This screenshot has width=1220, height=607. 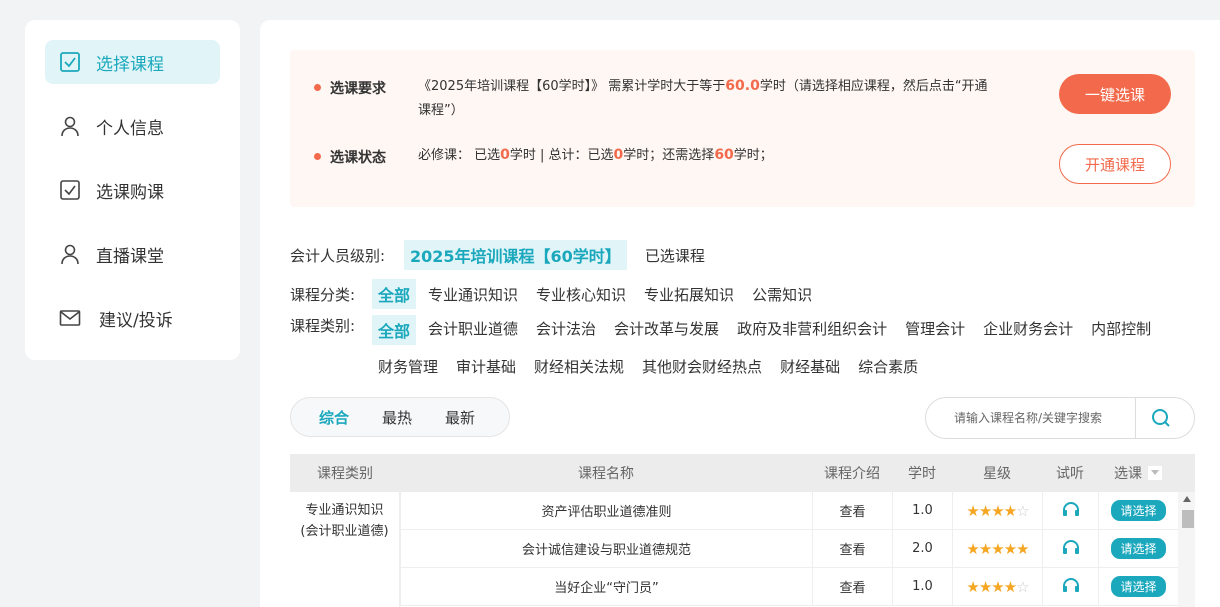 What do you see at coordinates (1070, 474) in the screenshot?
I see `header-preview: 试听` at bounding box center [1070, 474].